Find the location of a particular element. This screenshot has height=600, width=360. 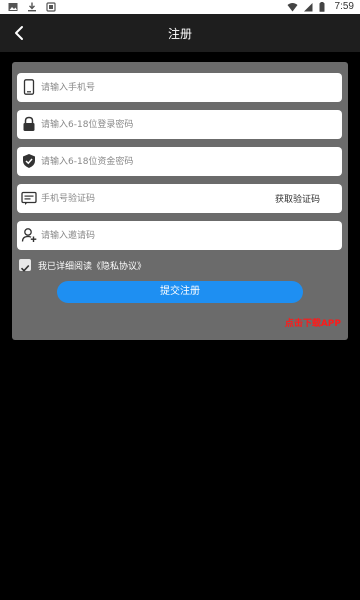

phone-field is located at coordinates (179, 87).